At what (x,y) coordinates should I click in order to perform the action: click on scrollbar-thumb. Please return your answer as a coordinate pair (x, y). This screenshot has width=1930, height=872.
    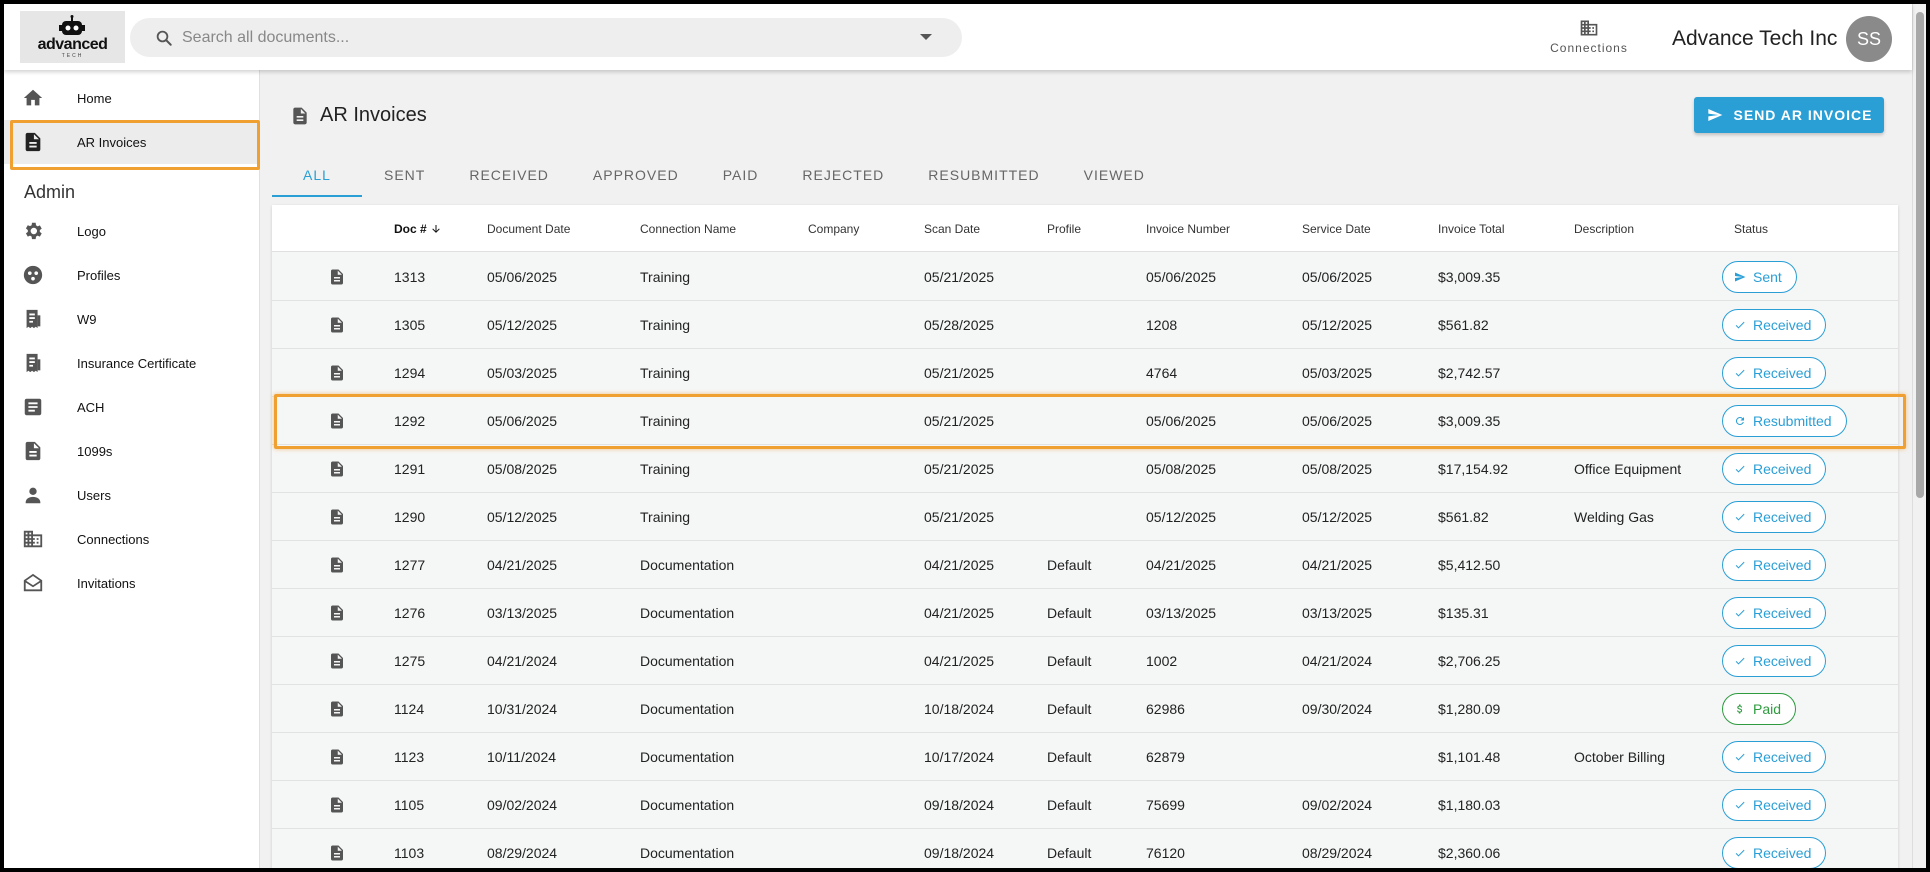
    Looking at the image, I should click on (1920, 255).